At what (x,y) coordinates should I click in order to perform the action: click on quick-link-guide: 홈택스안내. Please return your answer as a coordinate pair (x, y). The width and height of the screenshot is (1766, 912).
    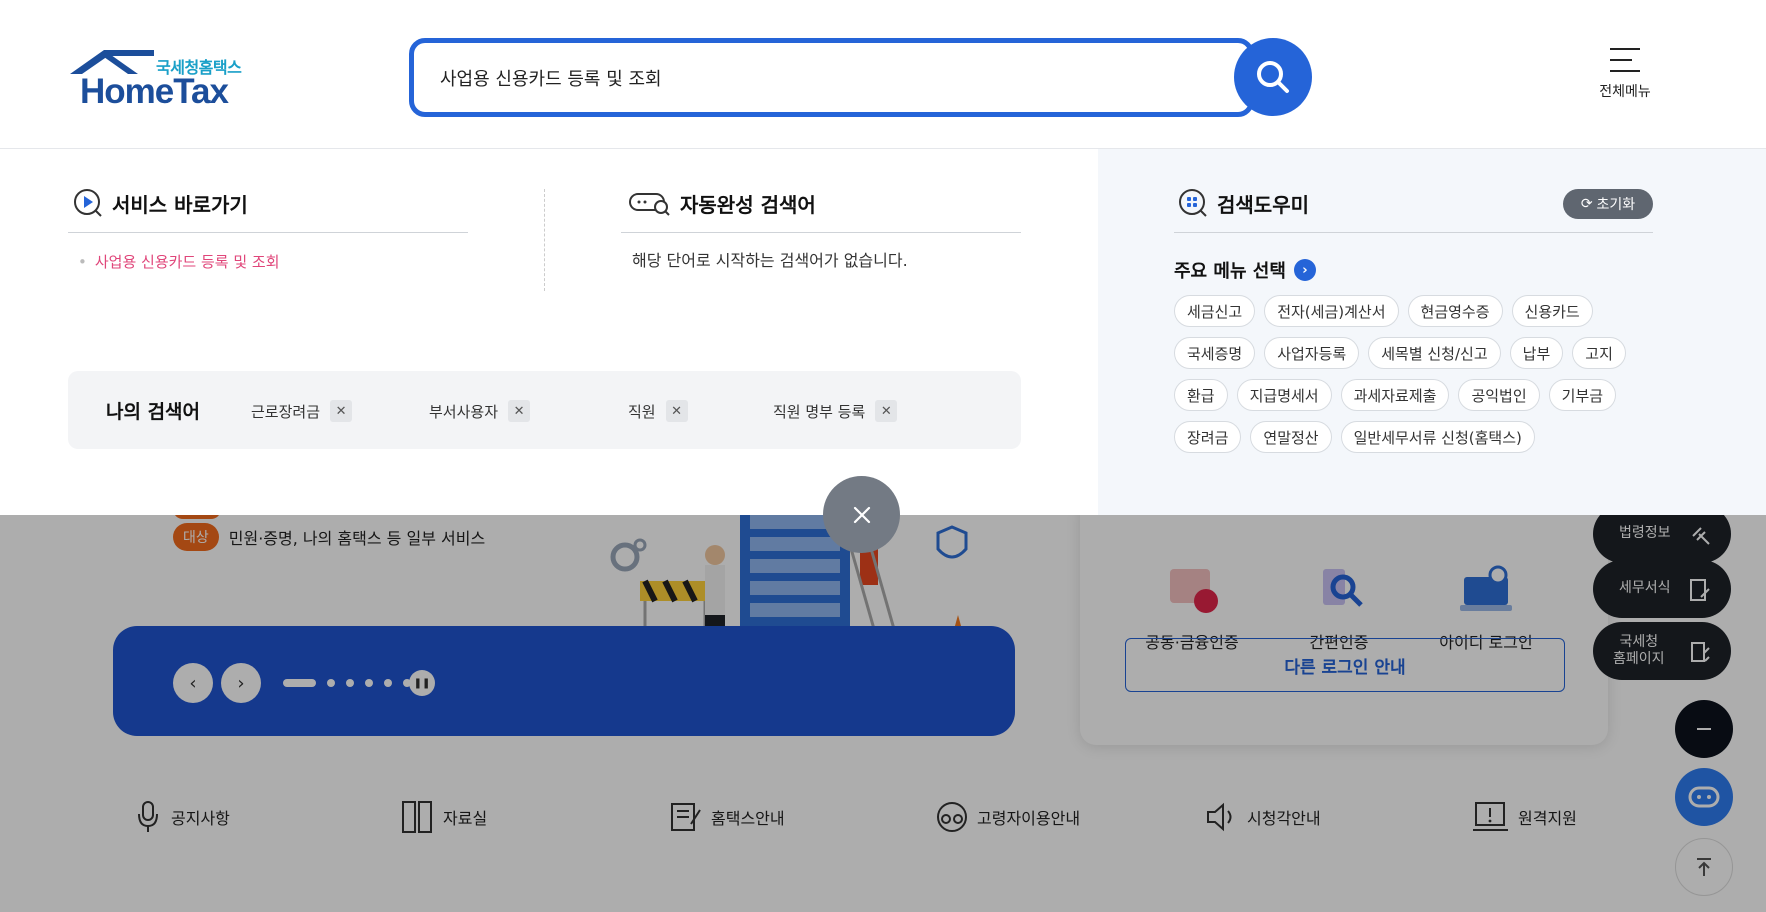
    Looking at the image, I should click on (727, 817).